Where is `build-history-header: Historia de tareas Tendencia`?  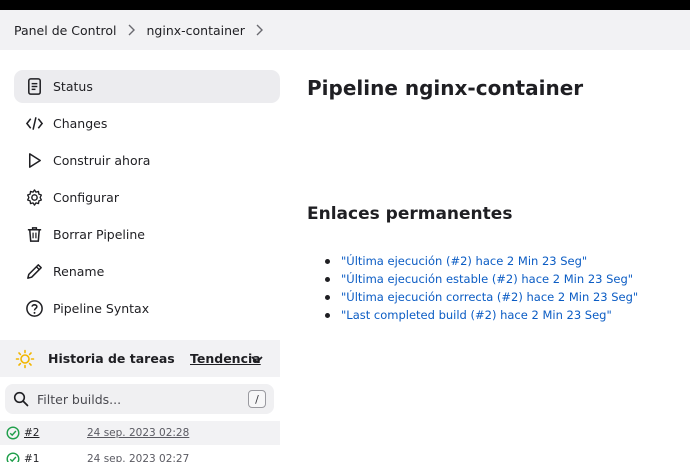
build-history-header: Historia de tareas Tendencia is located at coordinates (140, 358).